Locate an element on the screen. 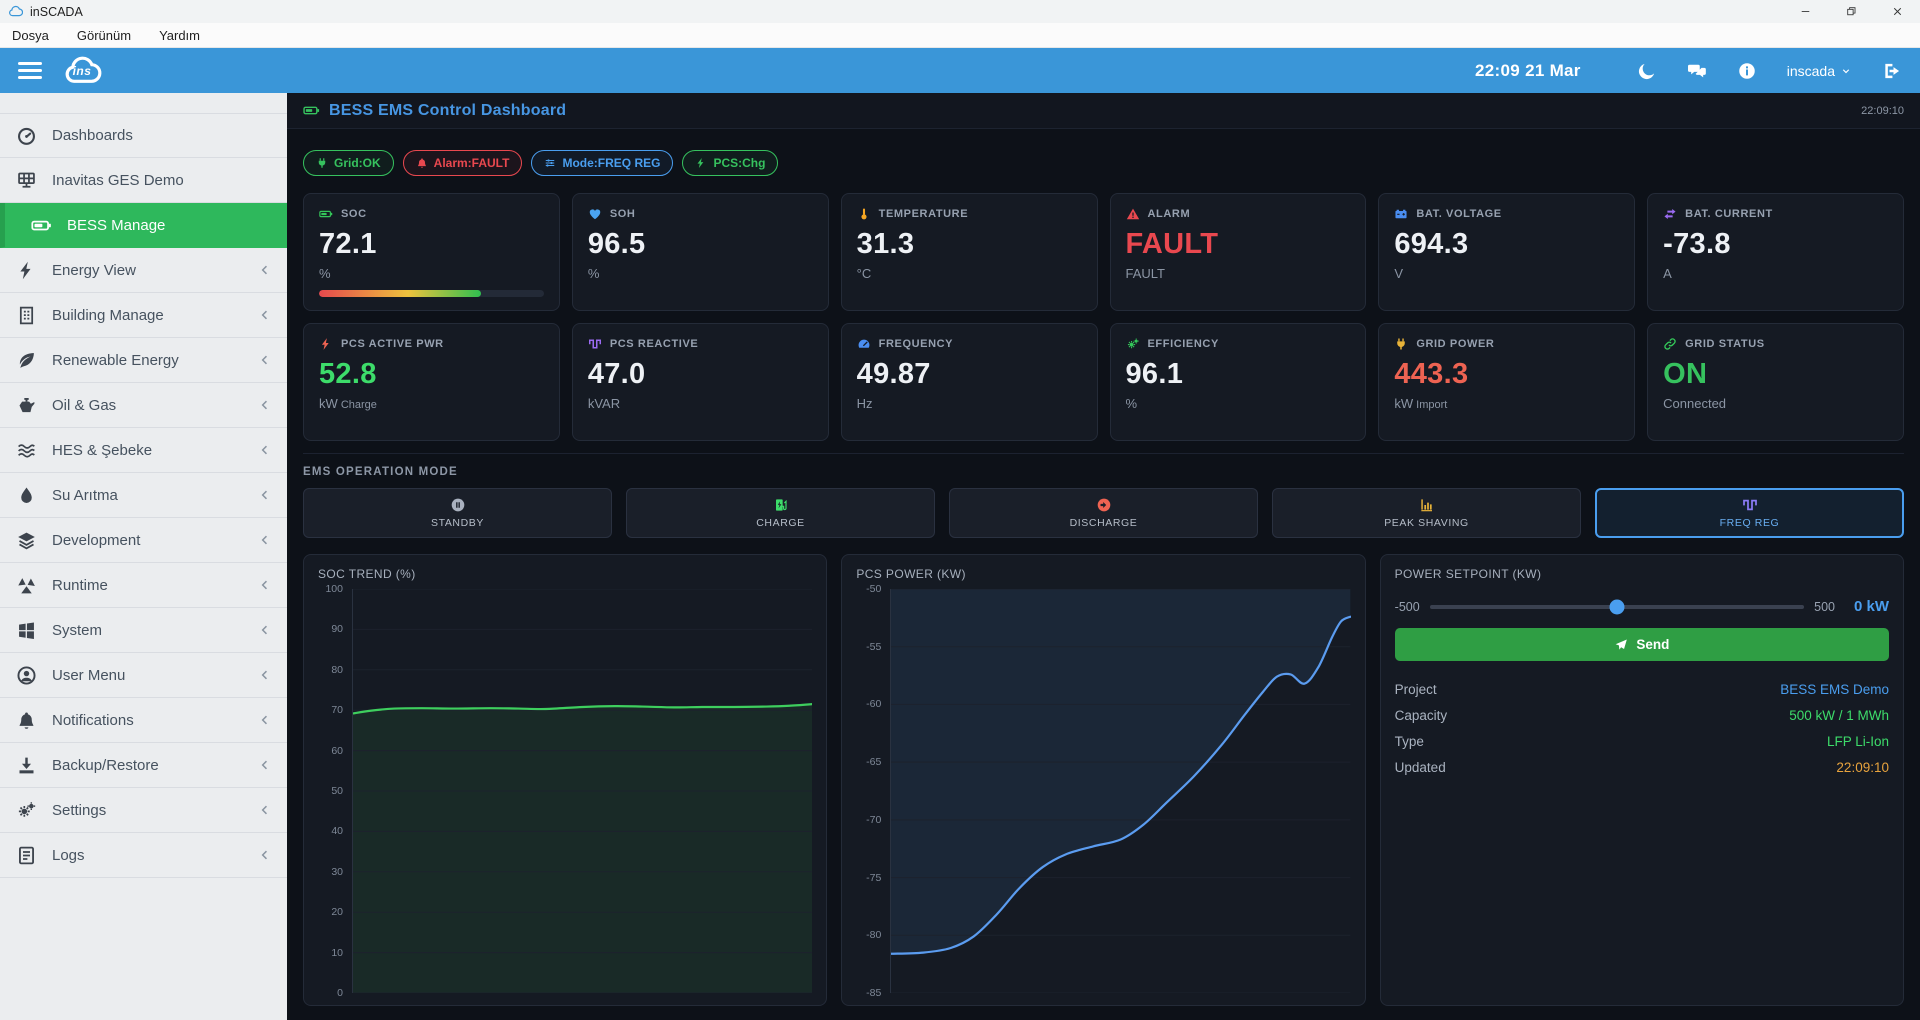 The width and height of the screenshot is (1920, 1020). send-button: Send is located at coordinates (1641, 644).